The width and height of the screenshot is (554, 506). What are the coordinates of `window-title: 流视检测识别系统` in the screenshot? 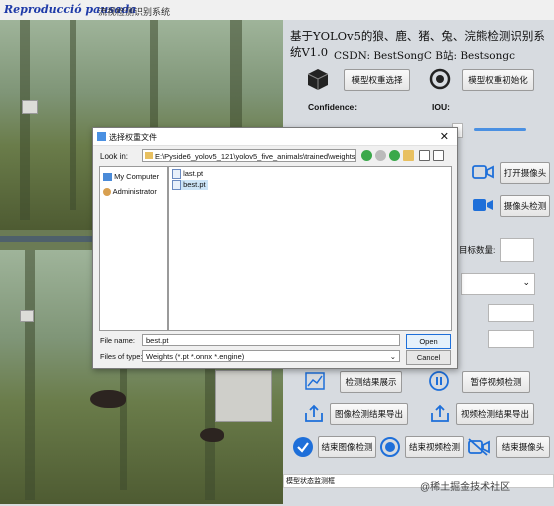 It's located at (134, 12).